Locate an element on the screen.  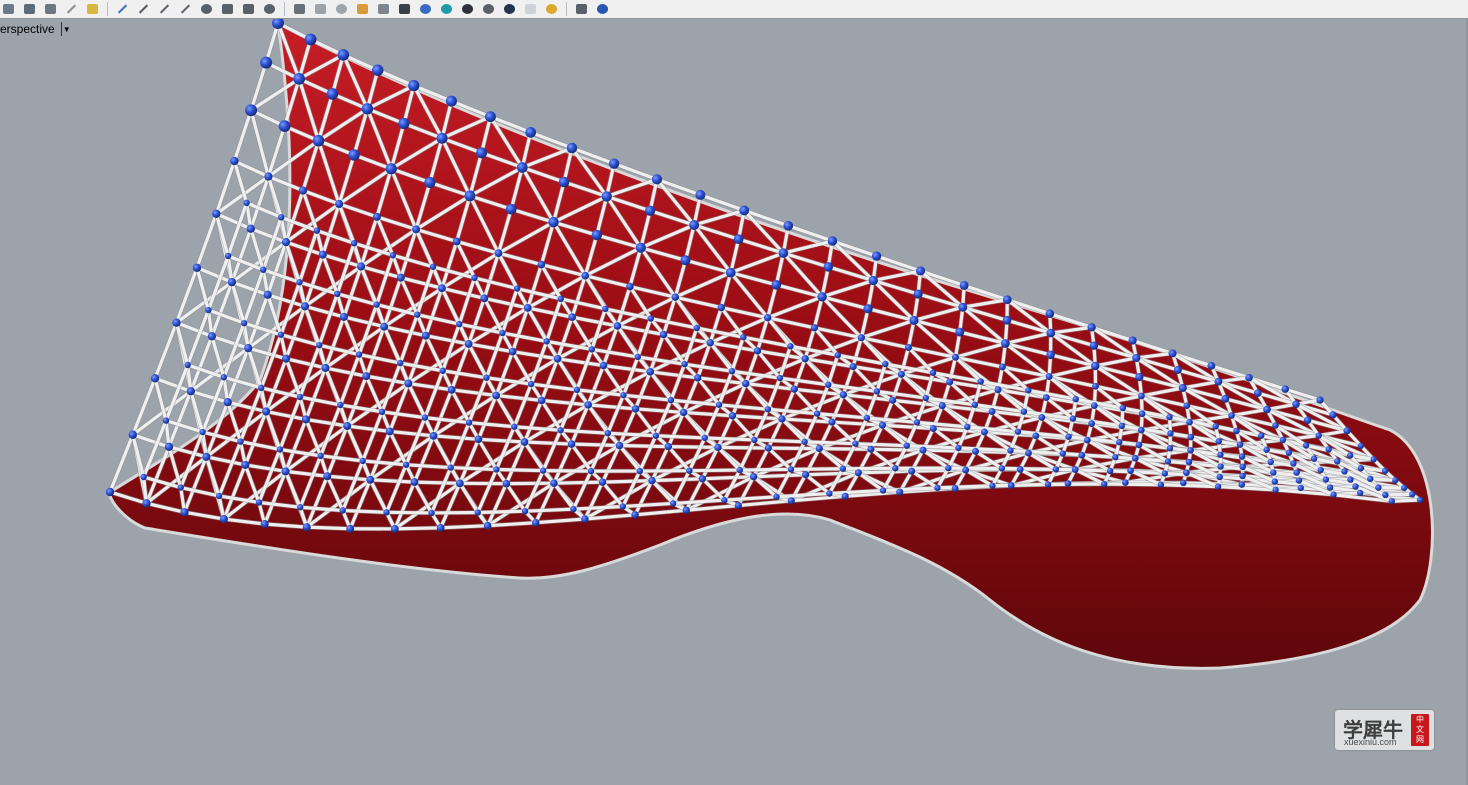
render-preview-button is located at coordinates (425, 9).